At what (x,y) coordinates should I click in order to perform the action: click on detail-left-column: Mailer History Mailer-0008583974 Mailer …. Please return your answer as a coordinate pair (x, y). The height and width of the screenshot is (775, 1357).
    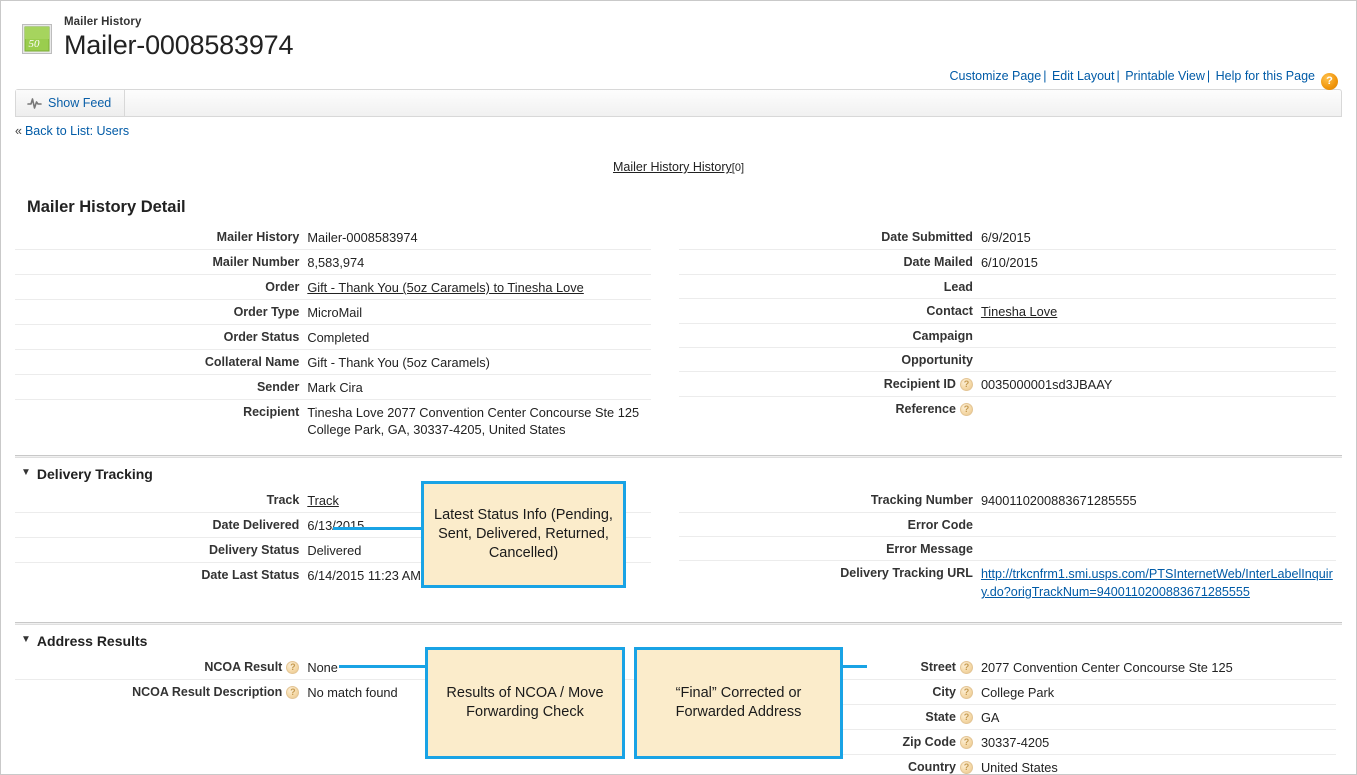
    Looking at the image, I should click on (347, 333).